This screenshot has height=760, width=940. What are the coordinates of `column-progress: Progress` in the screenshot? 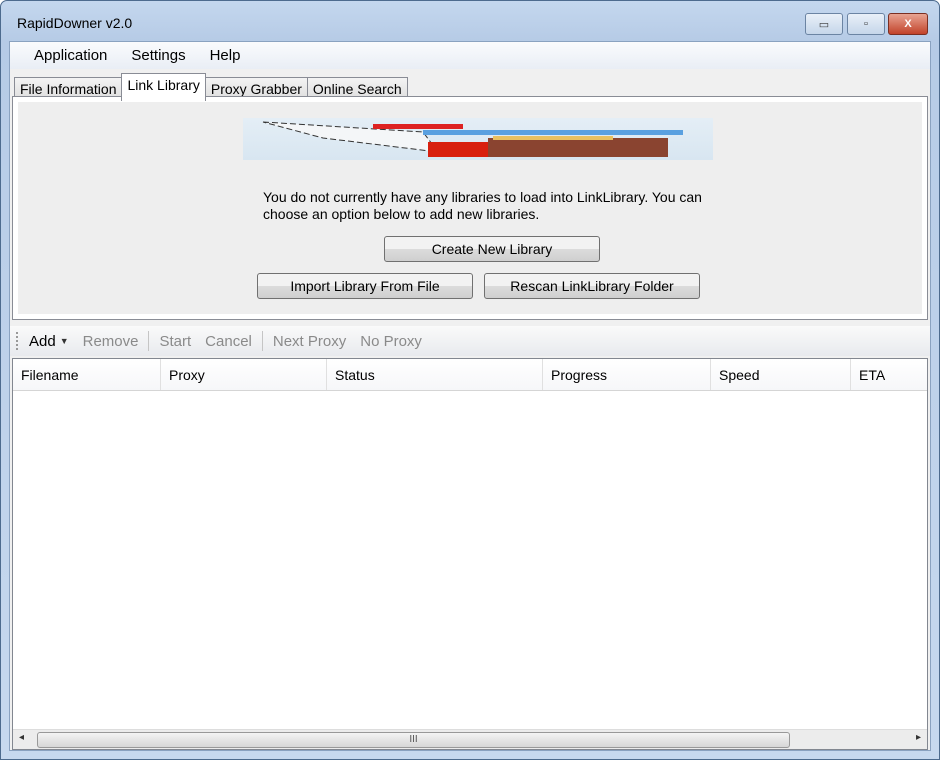 It's located at (627, 374).